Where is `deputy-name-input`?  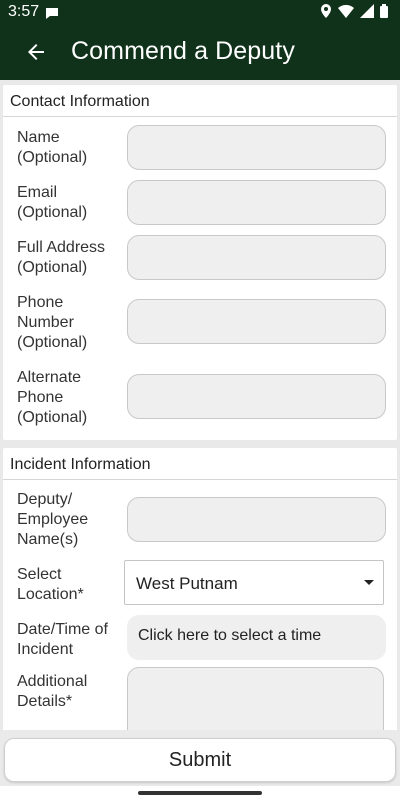 deputy-name-input is located at coordinates (256, 519).